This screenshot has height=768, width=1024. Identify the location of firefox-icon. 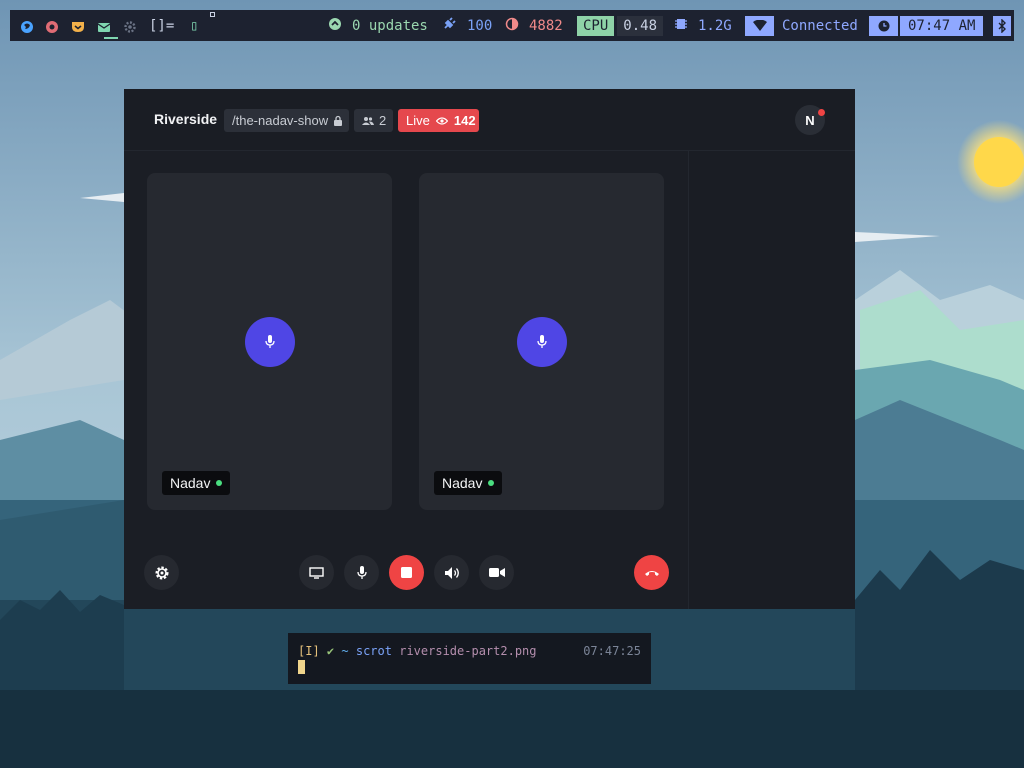
(27, 28).